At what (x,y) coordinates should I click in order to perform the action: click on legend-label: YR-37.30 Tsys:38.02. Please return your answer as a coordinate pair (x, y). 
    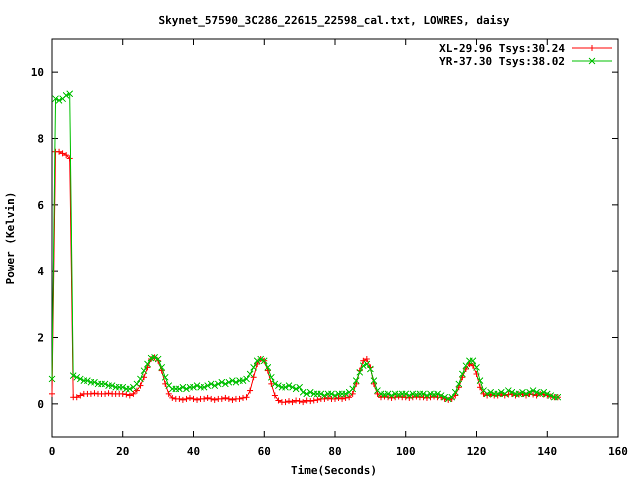
    Looking at the image, I should click on (502, 61).